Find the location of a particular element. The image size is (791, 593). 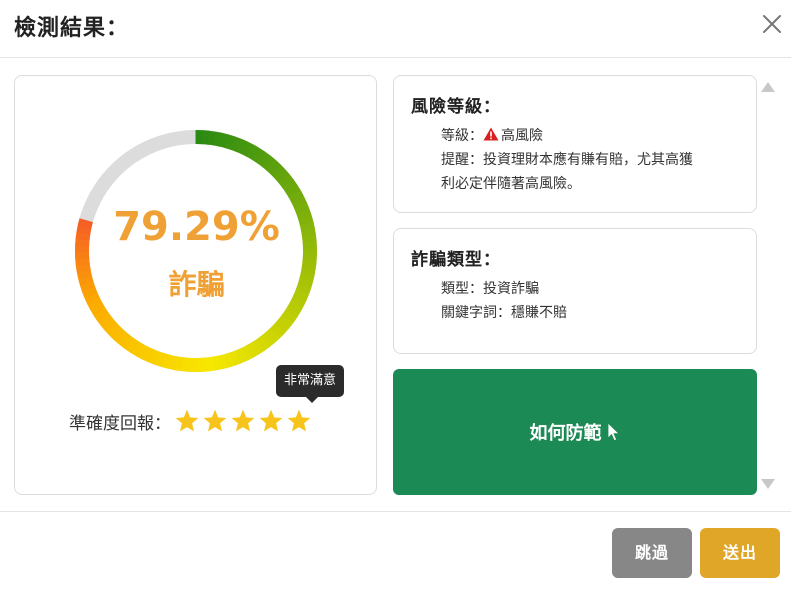

cursor-icon is located at coordinates (613, 432).